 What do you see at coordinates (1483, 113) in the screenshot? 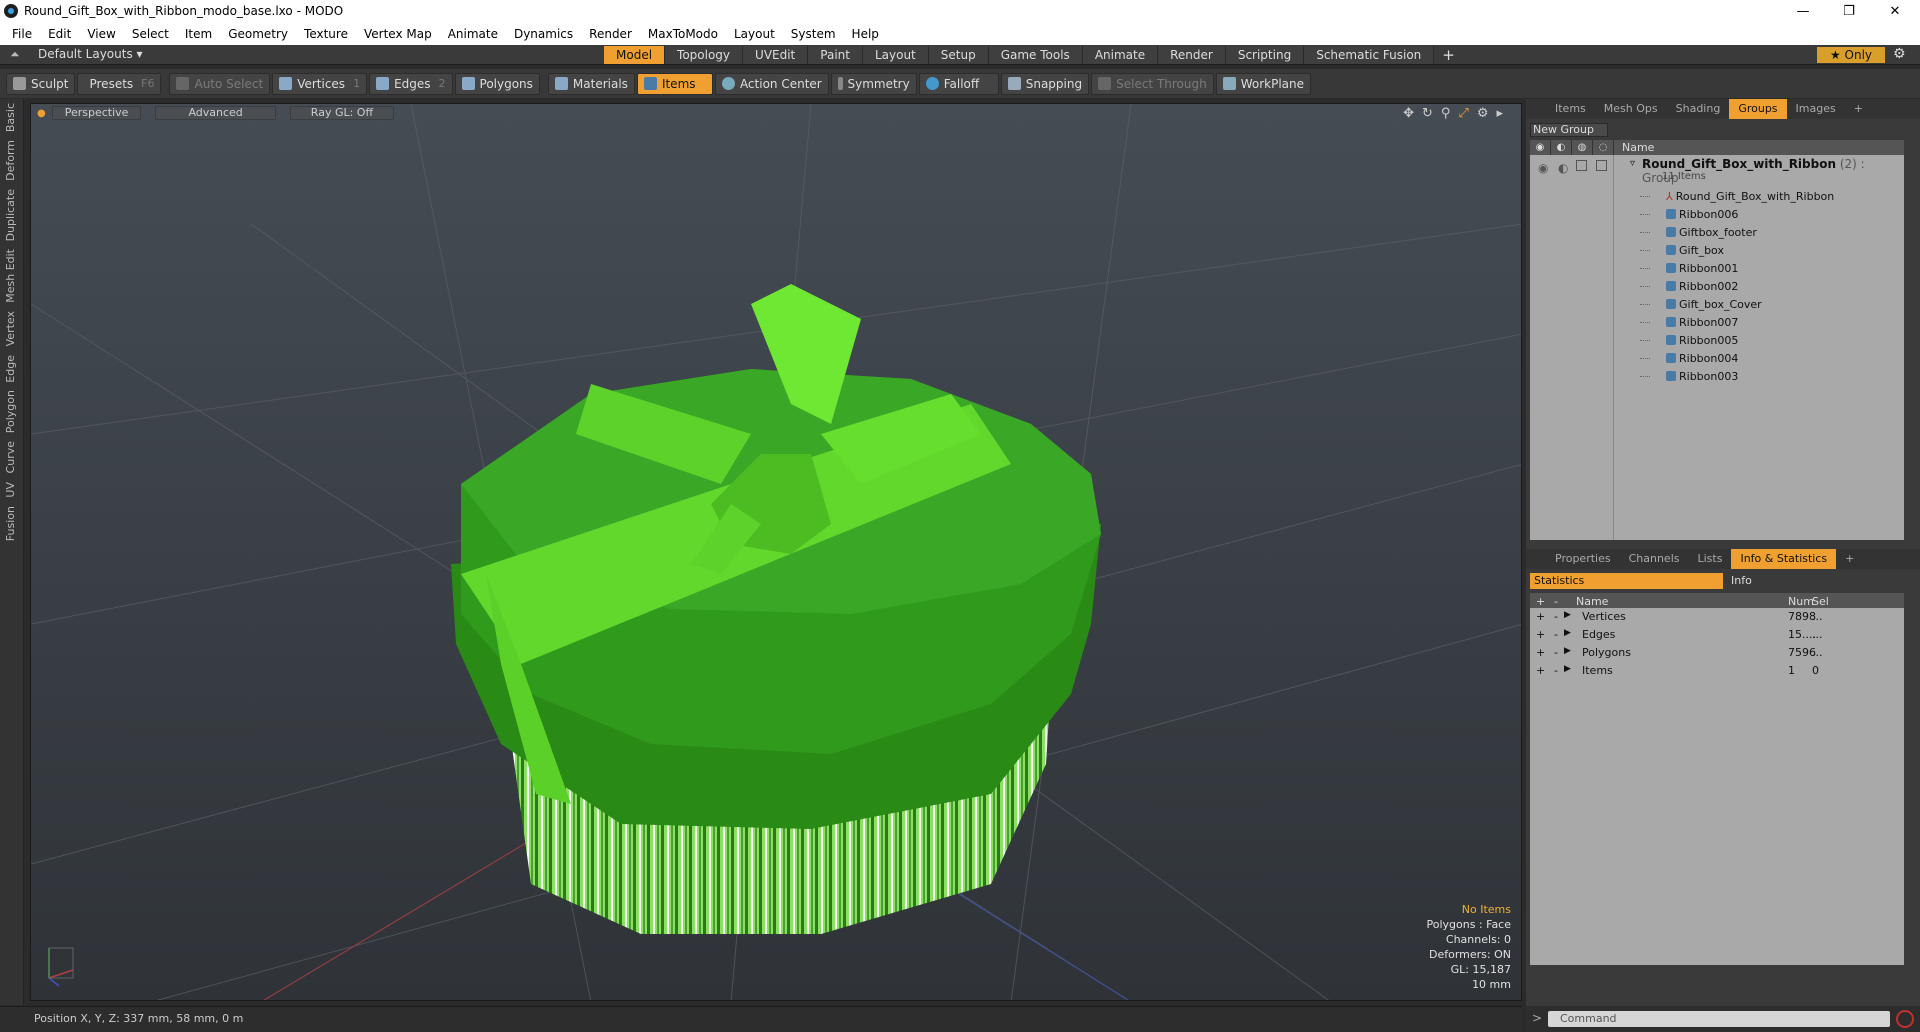
I see `viewport-settings-icon: ⚙` at bounding box center [1483, 113].